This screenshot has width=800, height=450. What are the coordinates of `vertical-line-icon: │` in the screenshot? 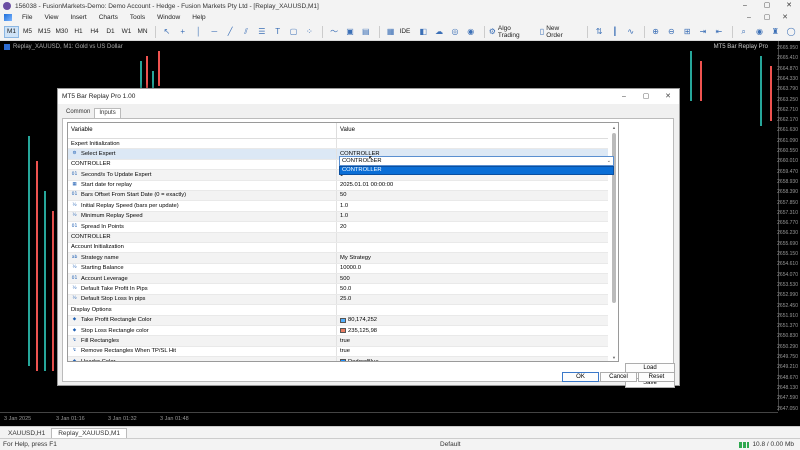 It's located at (199, 32).